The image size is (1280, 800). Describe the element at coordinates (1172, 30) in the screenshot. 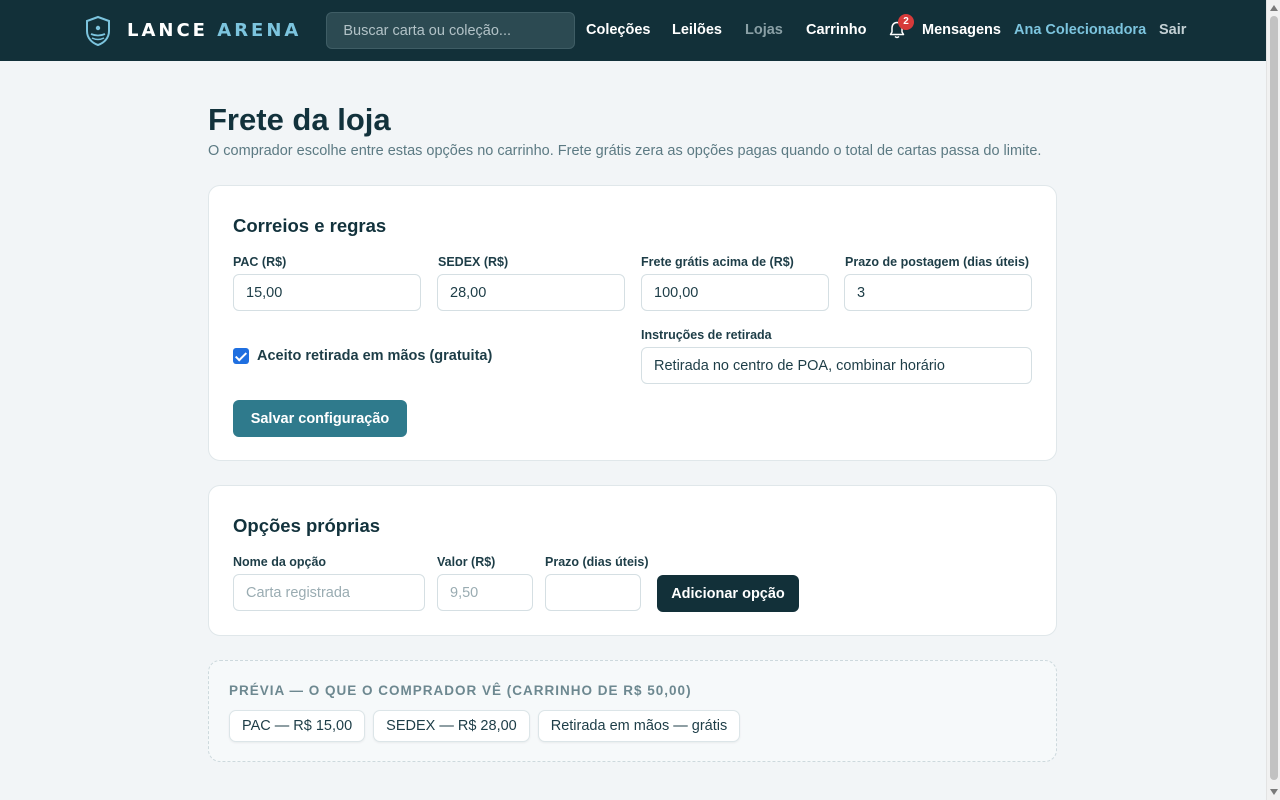

I see `nav-sair: Sair` at that location.